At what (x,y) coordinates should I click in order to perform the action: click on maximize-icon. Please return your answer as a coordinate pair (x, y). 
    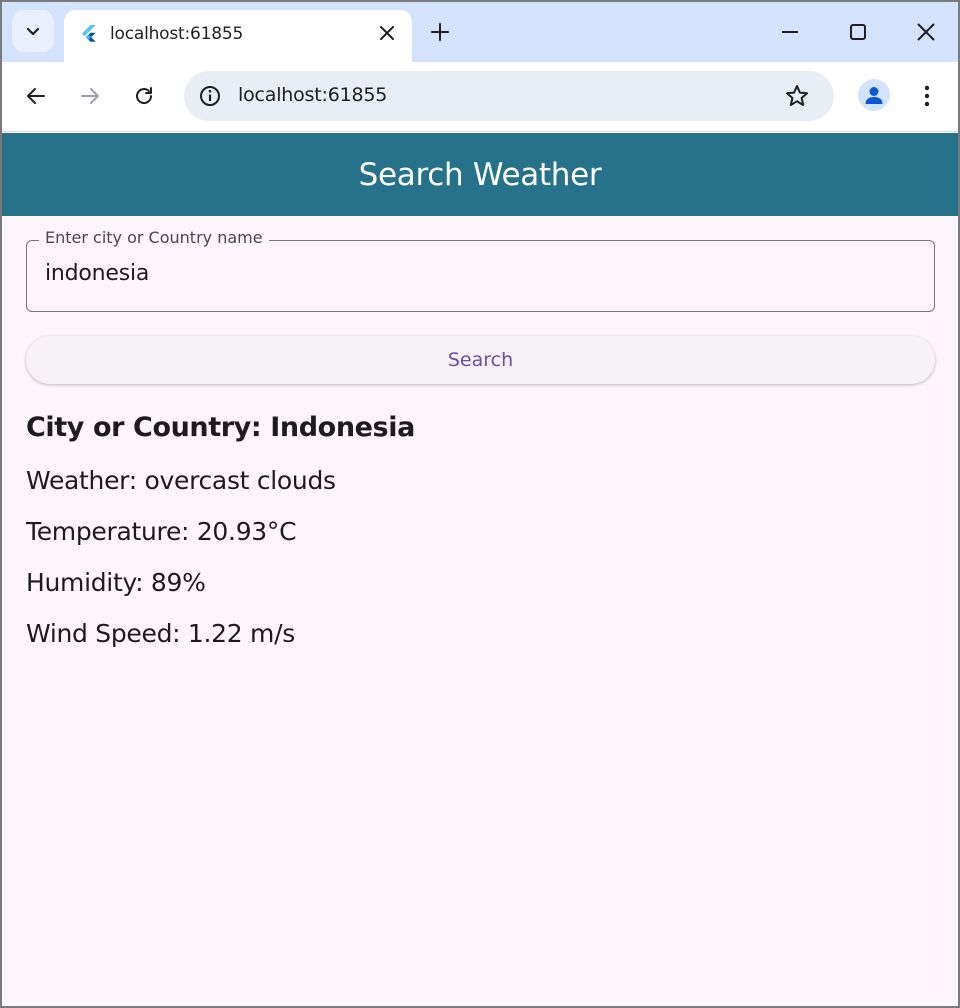
    Looking at the image, I should click on (858, 32).